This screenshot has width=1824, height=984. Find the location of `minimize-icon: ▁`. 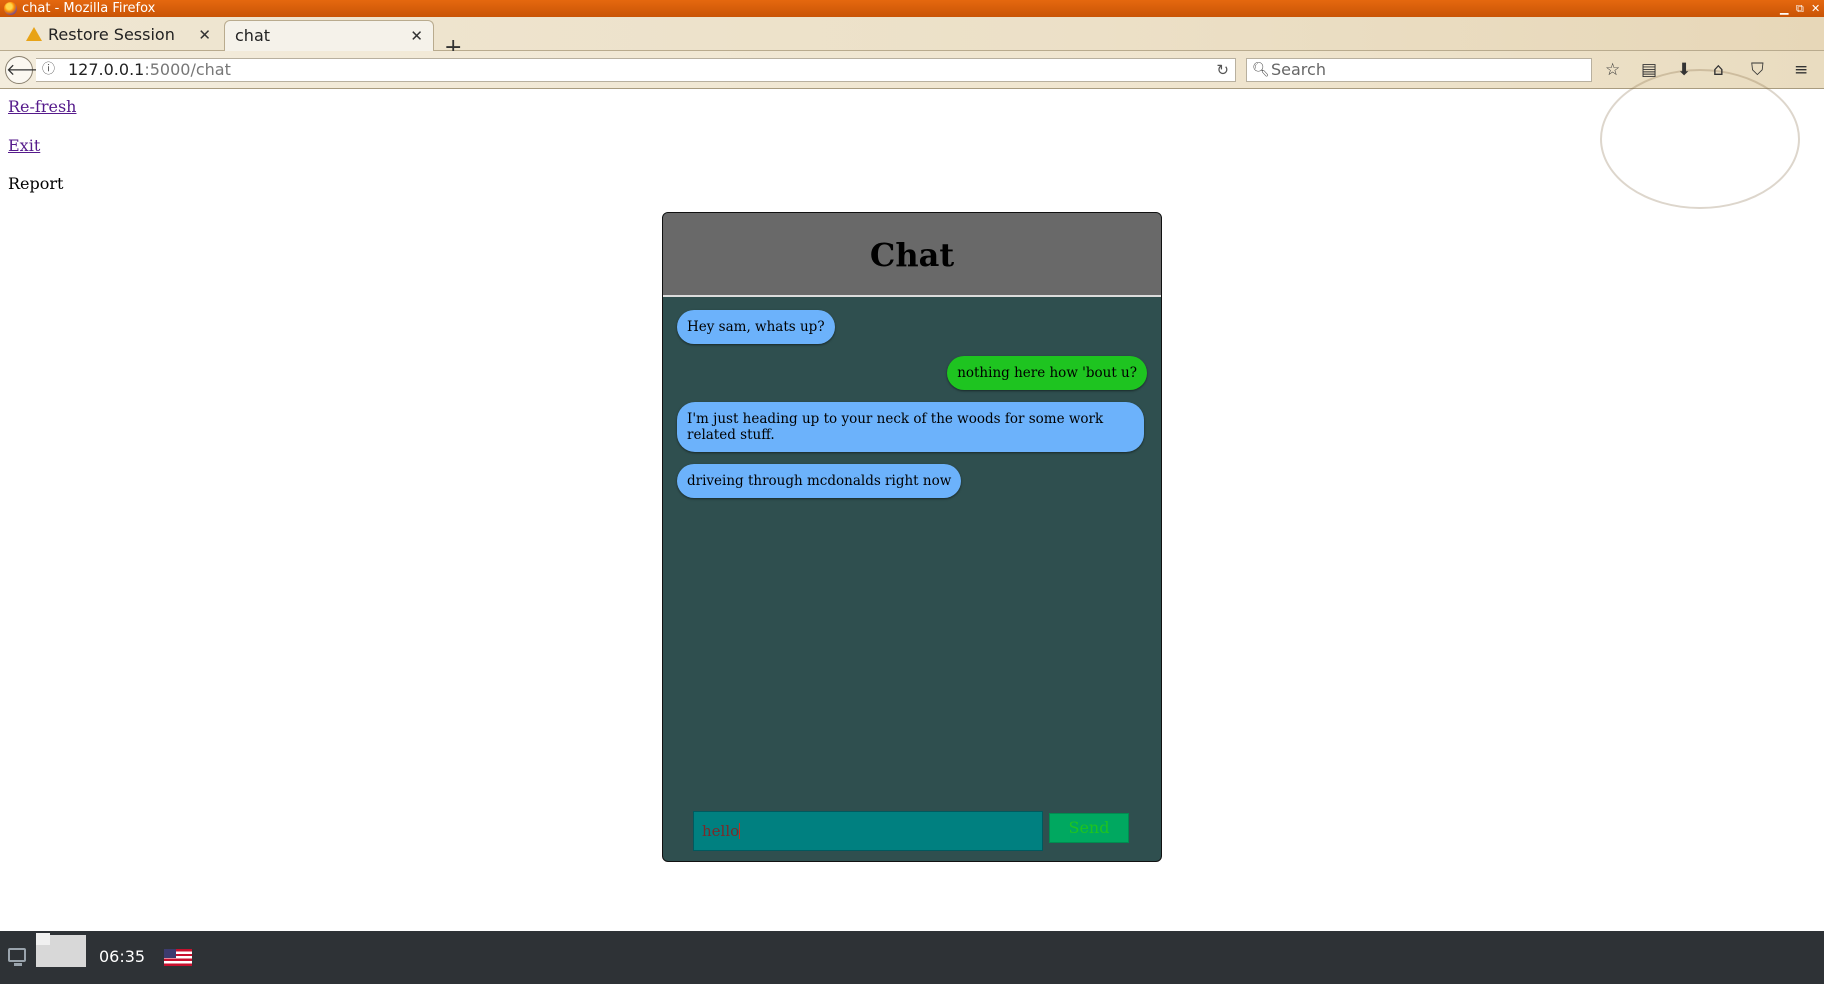

minimize-icon: ▁ is located at coordinates (1784, 8).